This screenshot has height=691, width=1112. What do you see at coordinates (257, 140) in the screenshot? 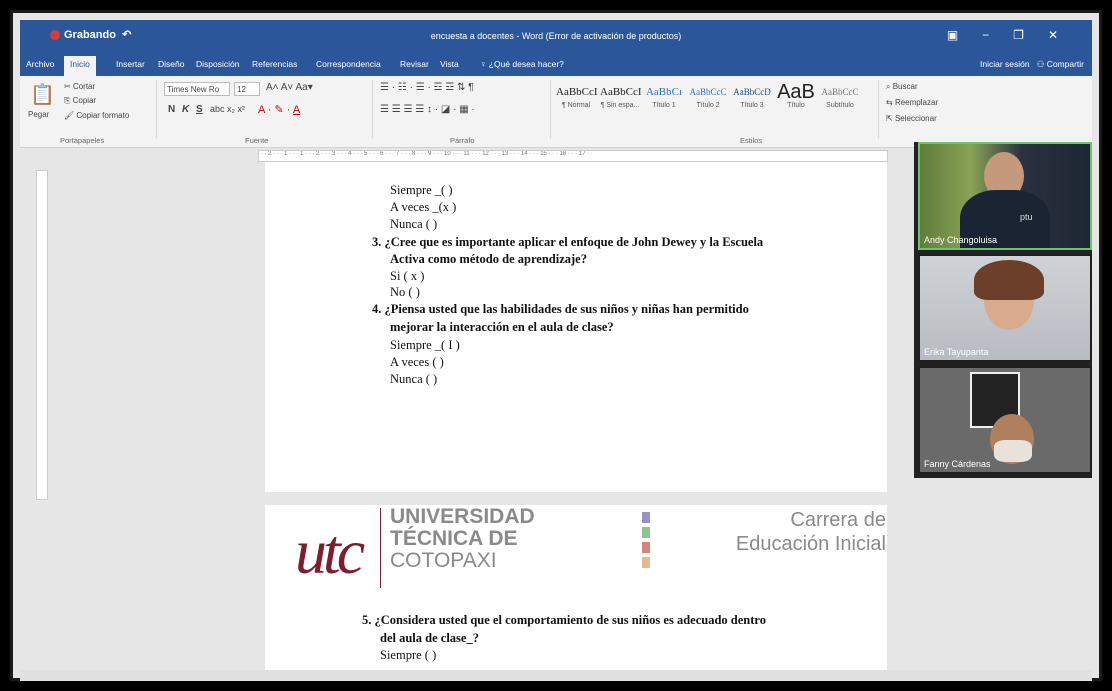
I see `font-group-label: Fuente` at bounding box center [257, 140].